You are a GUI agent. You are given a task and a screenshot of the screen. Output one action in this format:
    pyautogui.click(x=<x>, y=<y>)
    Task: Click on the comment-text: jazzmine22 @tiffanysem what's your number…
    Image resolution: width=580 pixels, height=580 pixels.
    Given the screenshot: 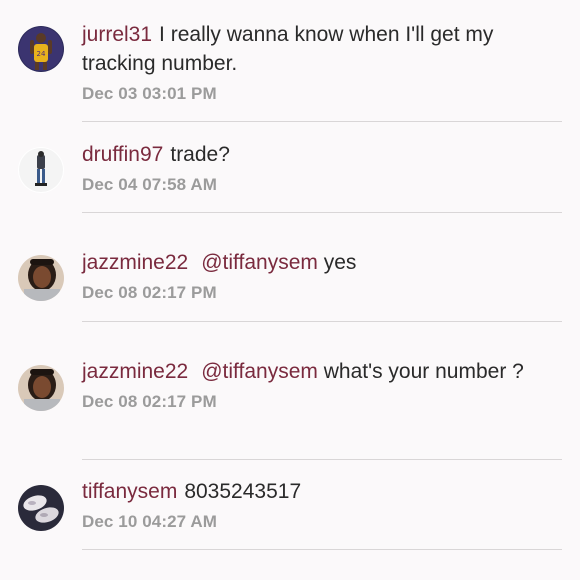 What is the action you would take?
    pyautogui.click(x=323, y=371)
    